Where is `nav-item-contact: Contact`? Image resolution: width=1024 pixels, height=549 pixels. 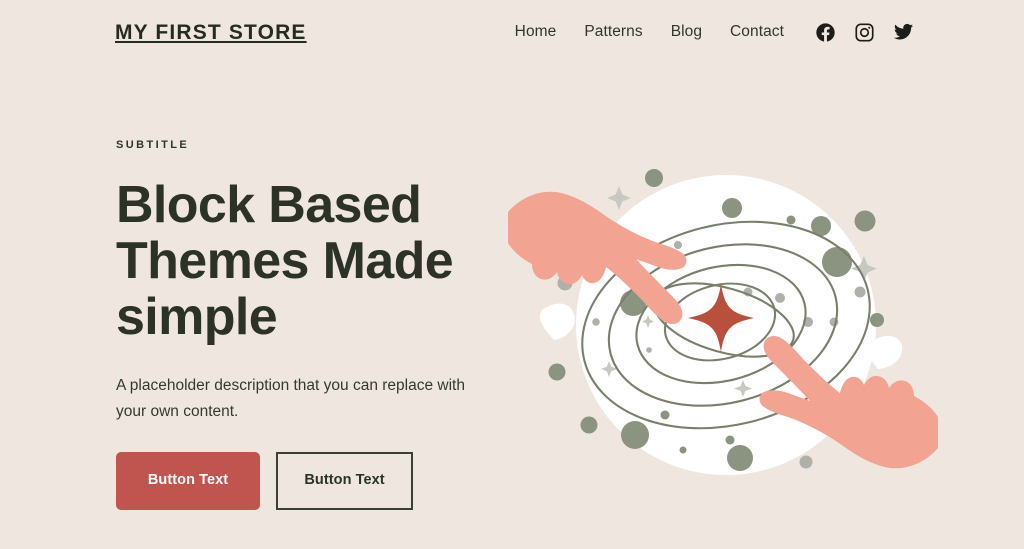
nav-item-contact: Contact is located at coordinates (757, 32).